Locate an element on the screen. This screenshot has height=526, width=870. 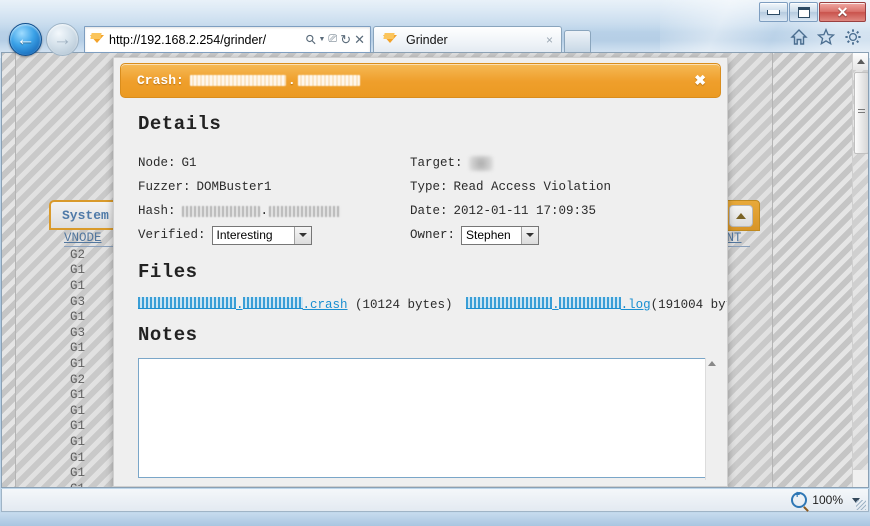
address-input: http://192.168.2.254/grinder/ is located at coordinates (207, 40).